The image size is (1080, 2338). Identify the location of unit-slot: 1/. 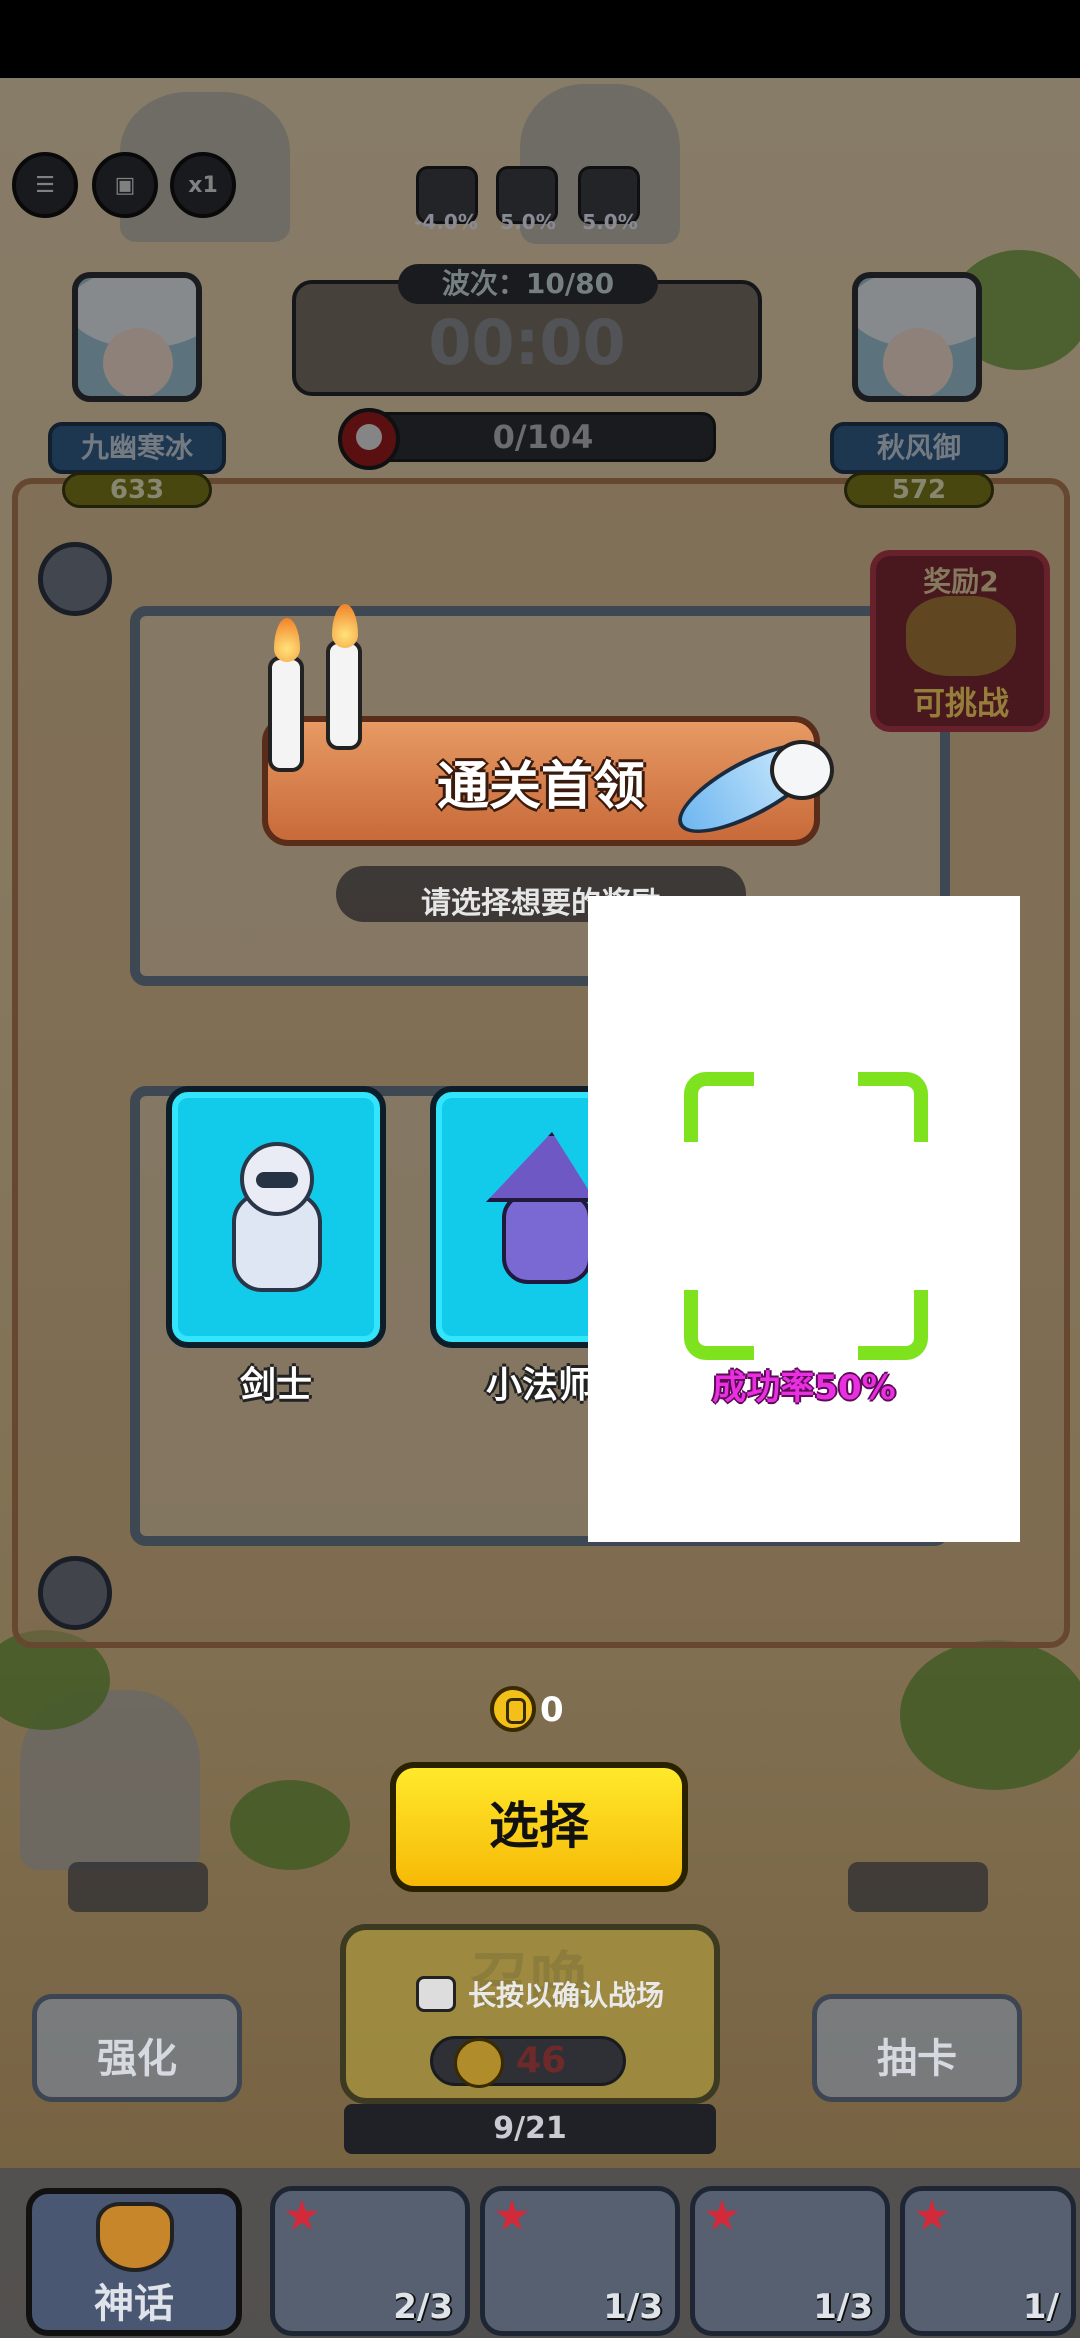
(988, 2261).